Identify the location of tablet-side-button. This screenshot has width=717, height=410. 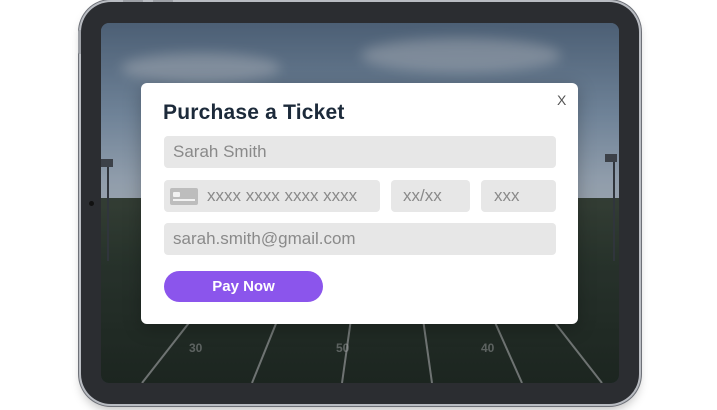
(79, 42).